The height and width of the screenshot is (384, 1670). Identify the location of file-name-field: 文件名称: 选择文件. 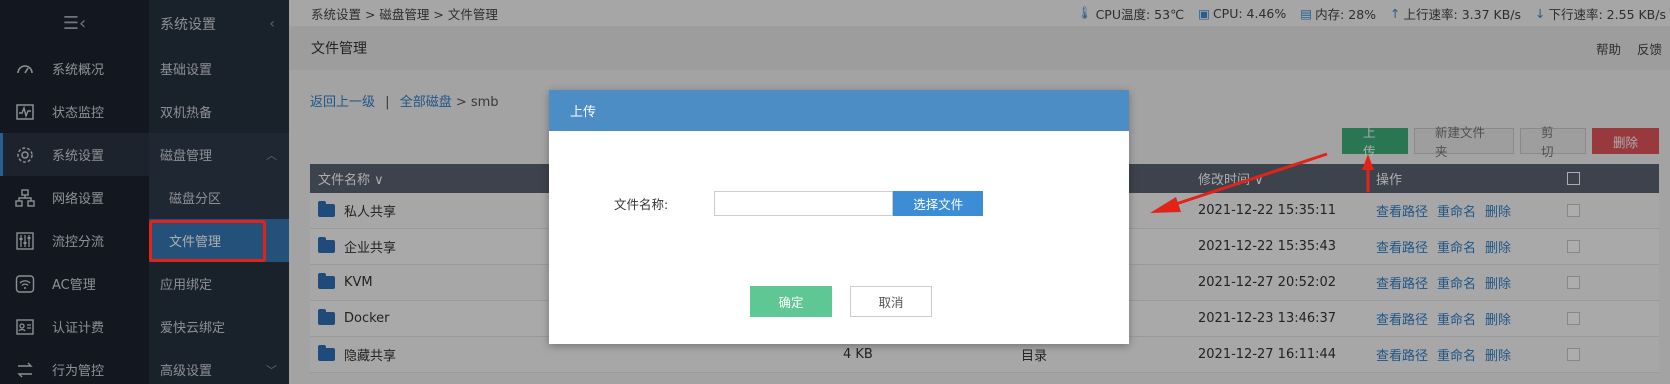
(799, 203).